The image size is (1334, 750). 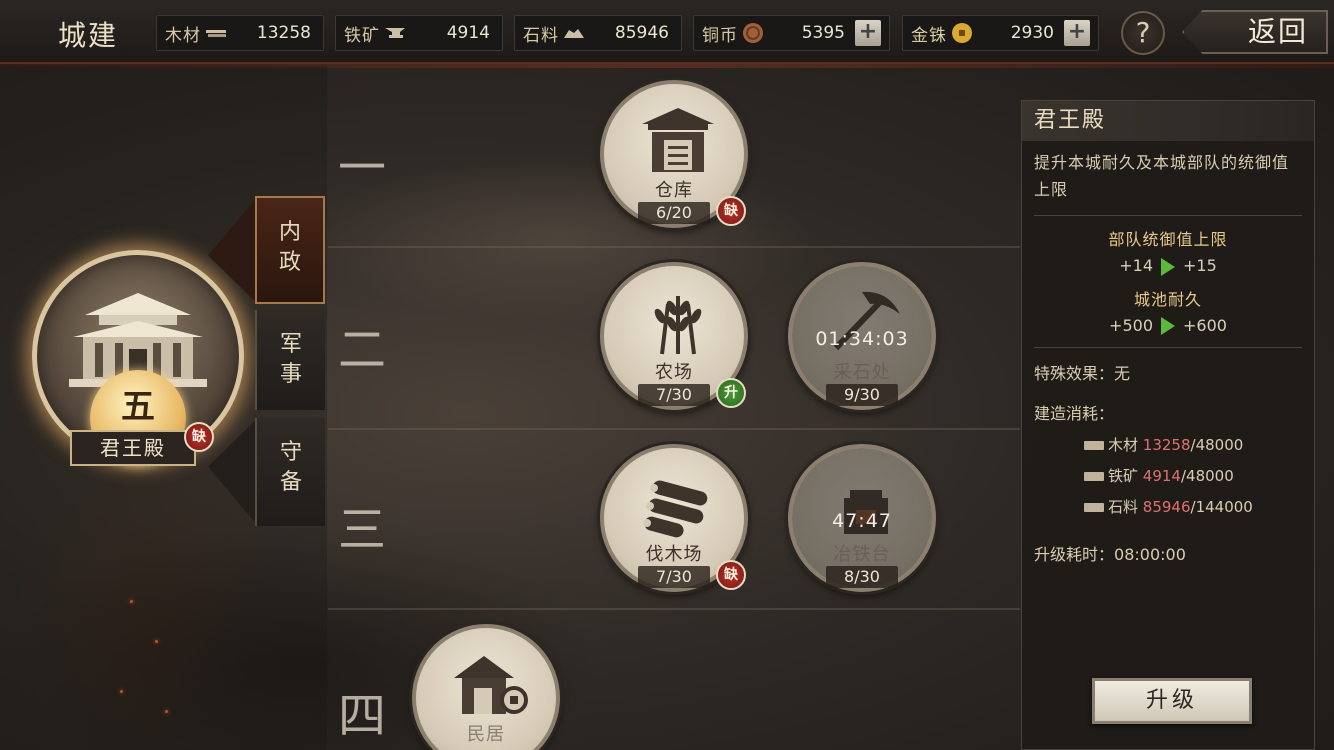 What do you see at coordinates (862, 372) in the screenshot?
I see `building-name: 采石处` at bounding box center [862, 372].